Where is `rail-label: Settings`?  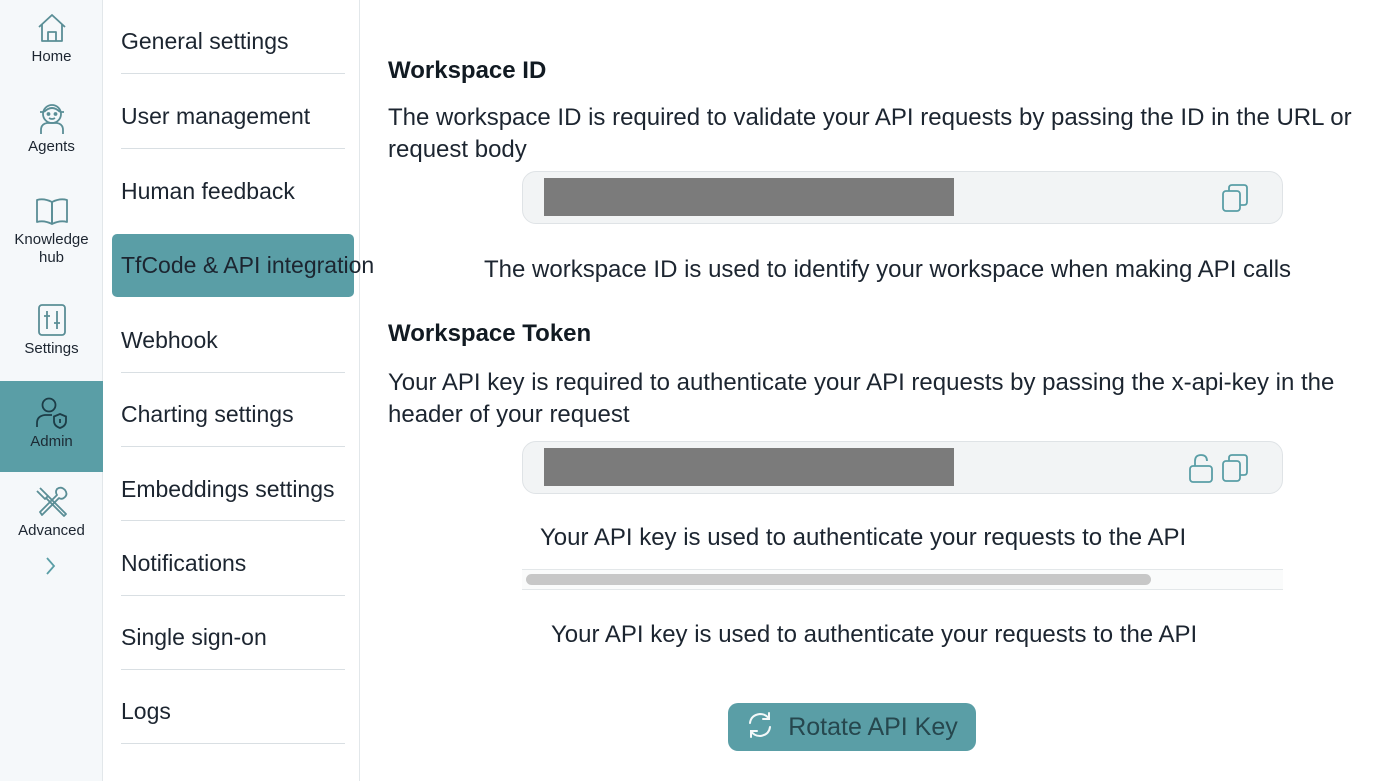
rail-label: Settings is located at coordinates (51, 348).